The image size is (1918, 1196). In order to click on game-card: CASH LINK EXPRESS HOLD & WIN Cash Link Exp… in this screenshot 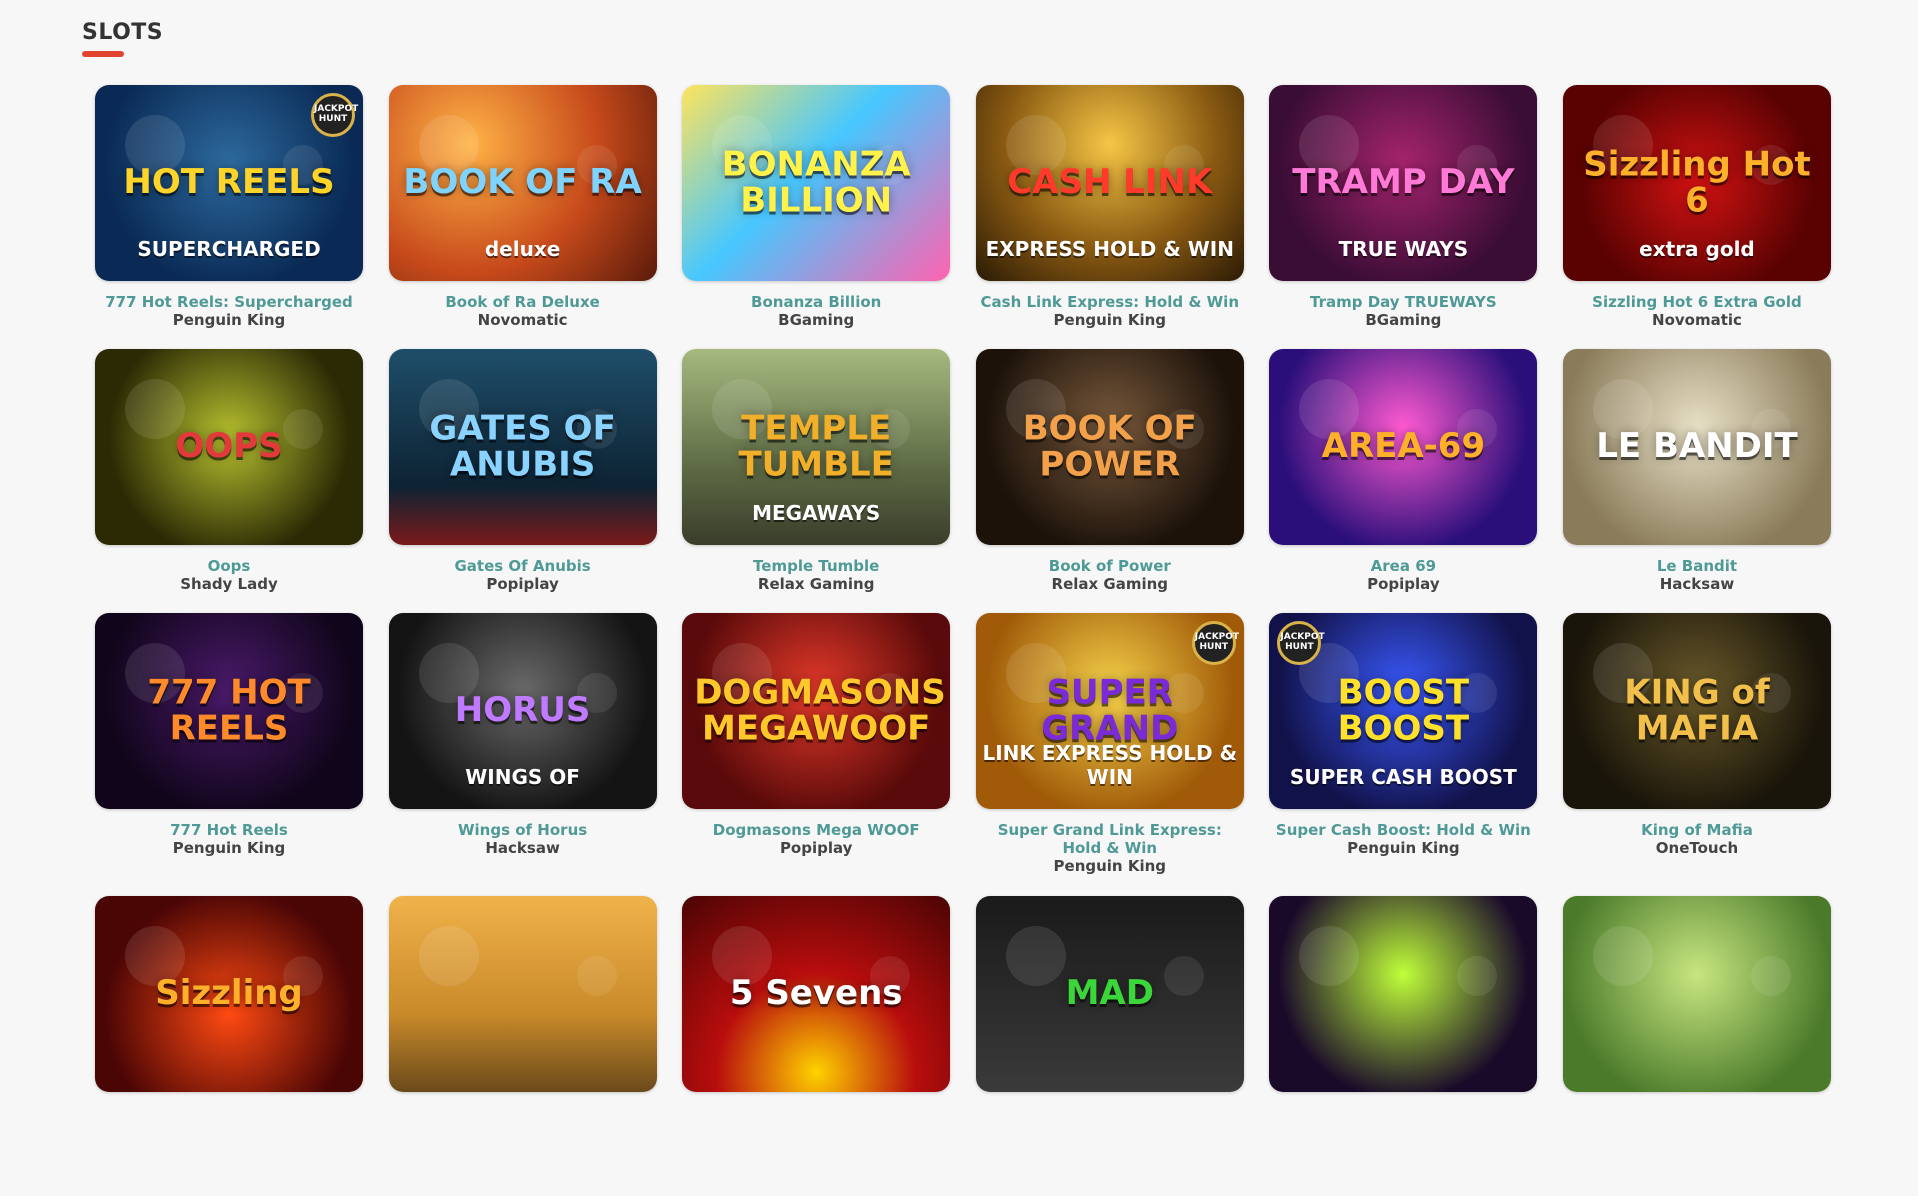, I will do `click(1109, 217)`.